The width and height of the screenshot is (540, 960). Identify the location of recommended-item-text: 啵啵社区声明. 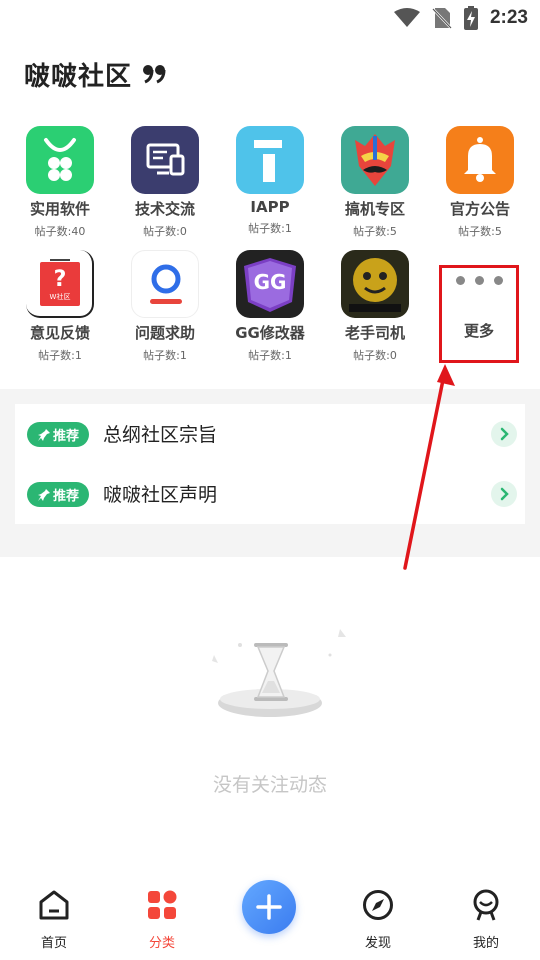
(160, 495).